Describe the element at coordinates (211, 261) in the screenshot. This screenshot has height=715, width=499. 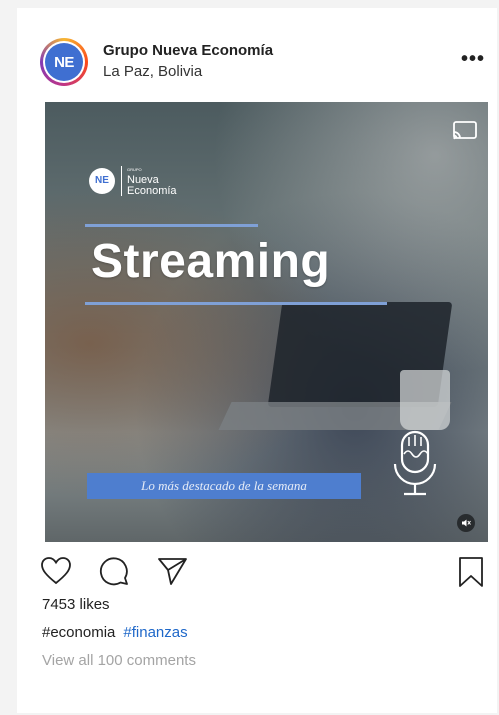
I see `video-title: Streaming` at that location.